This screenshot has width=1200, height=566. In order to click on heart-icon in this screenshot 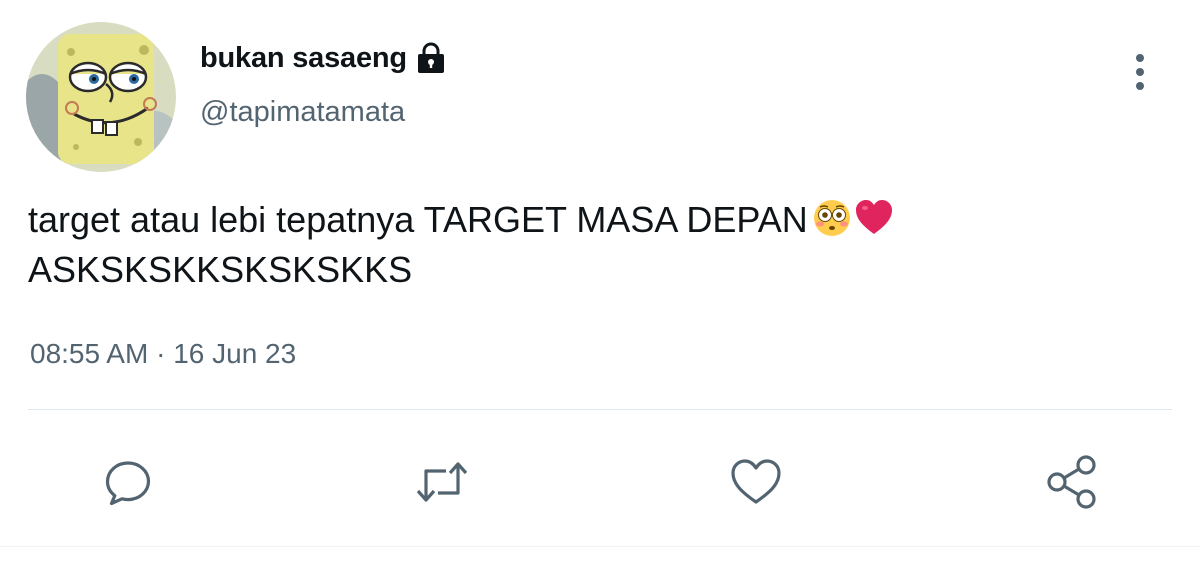, I will do `click(756, 481)`.